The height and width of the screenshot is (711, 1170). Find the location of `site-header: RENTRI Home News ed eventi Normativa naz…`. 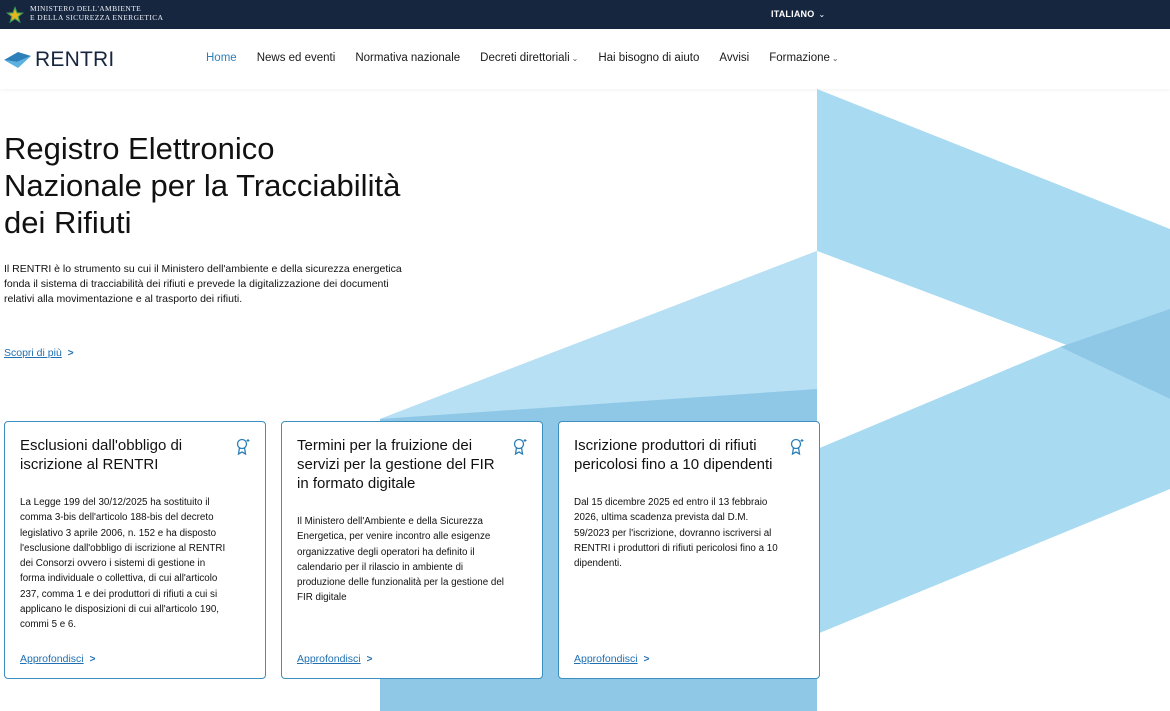

site-header: RENTRI Home News ed eventi Normativa naz… is located at coordinates (585, 59).